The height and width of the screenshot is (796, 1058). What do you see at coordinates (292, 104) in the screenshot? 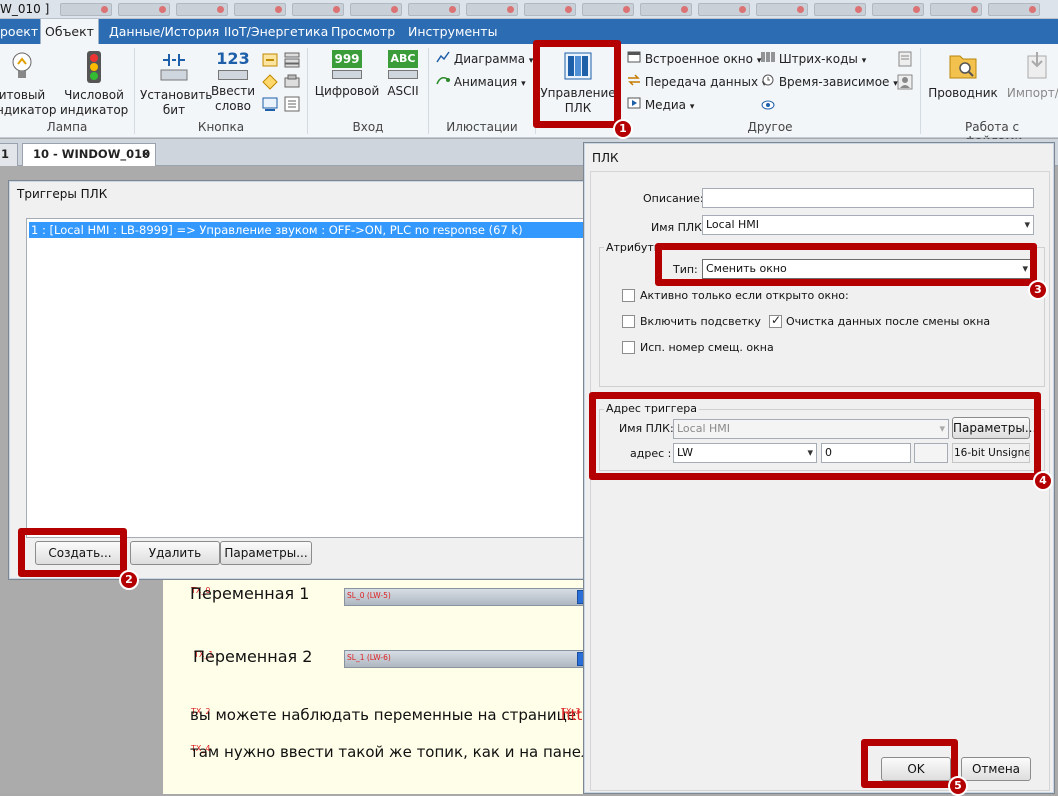
I see `list-icon` at bounding box center [292, 104].